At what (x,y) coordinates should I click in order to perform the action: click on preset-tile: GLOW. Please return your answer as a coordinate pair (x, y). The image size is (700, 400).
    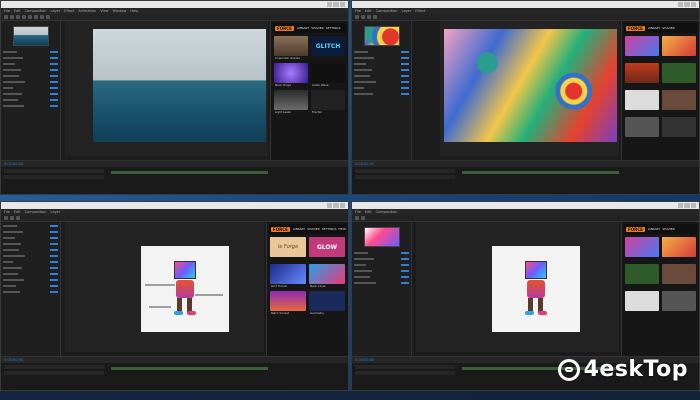
    Looking at the image, I should click on (327, 247).